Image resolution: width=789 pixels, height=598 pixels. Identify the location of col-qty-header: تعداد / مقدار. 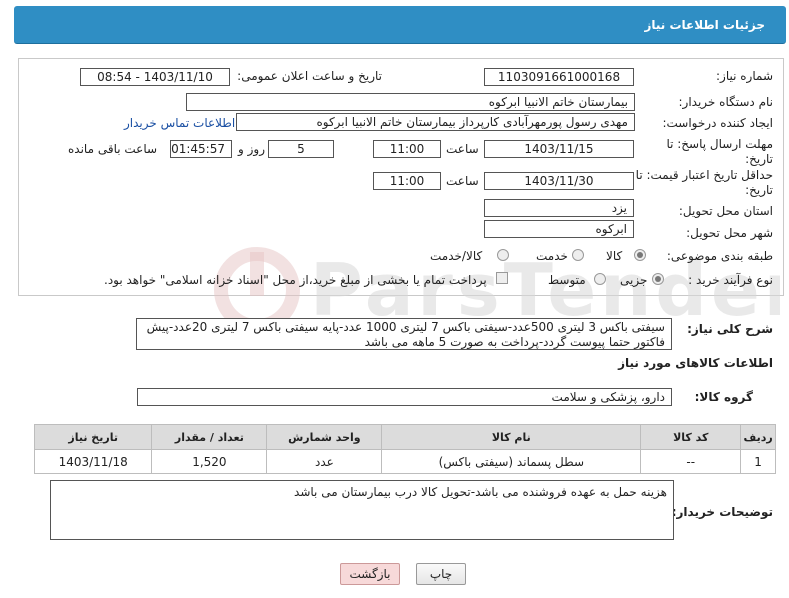
(209, 437).